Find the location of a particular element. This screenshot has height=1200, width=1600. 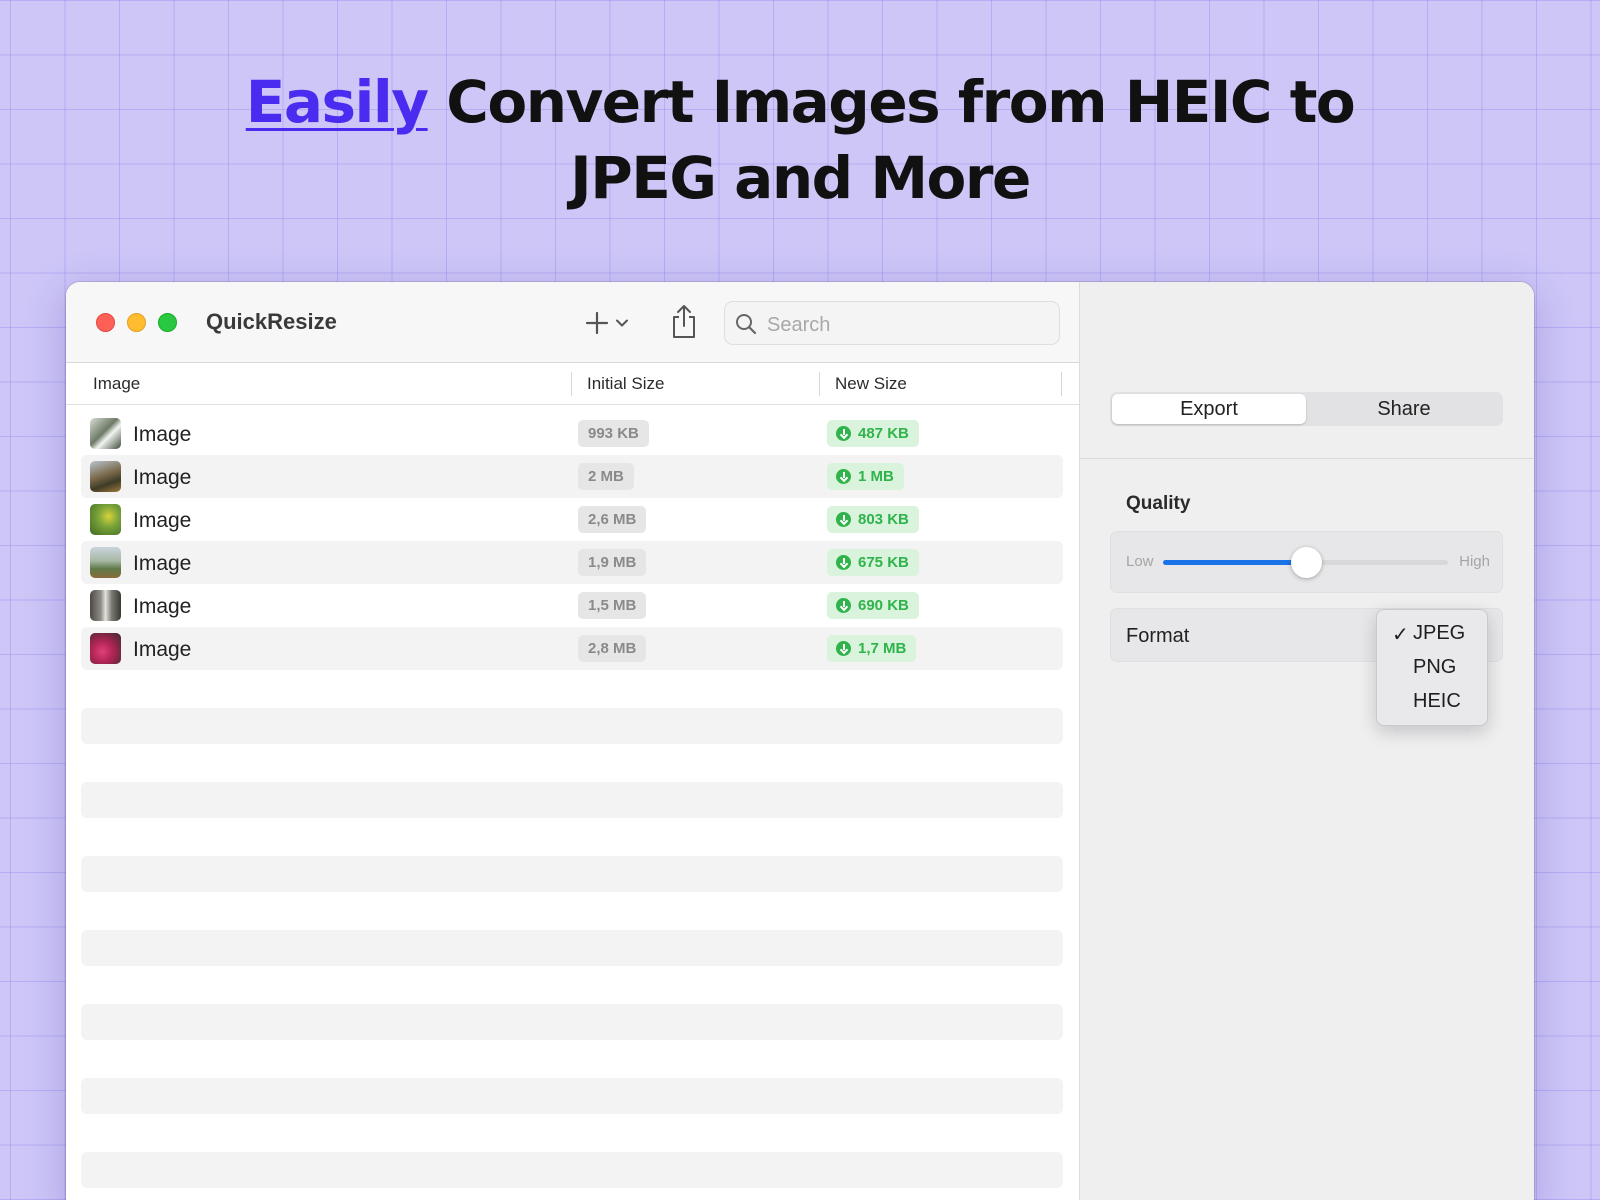

table-row: Image 1,9 MB 675 KB is located at coordinates (572, 562).